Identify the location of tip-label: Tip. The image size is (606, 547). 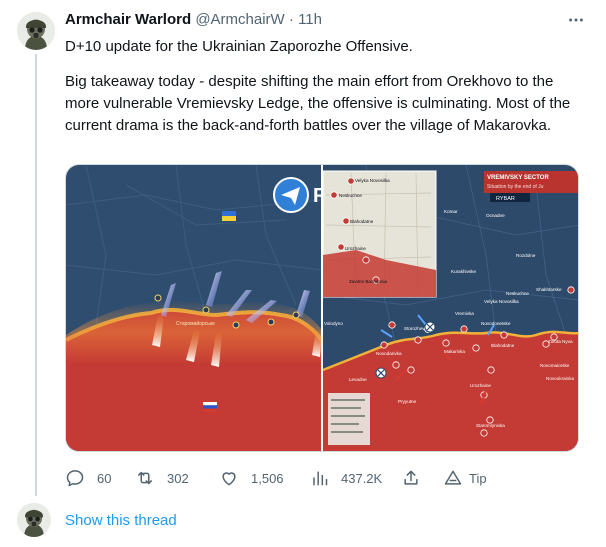
(478, 478).